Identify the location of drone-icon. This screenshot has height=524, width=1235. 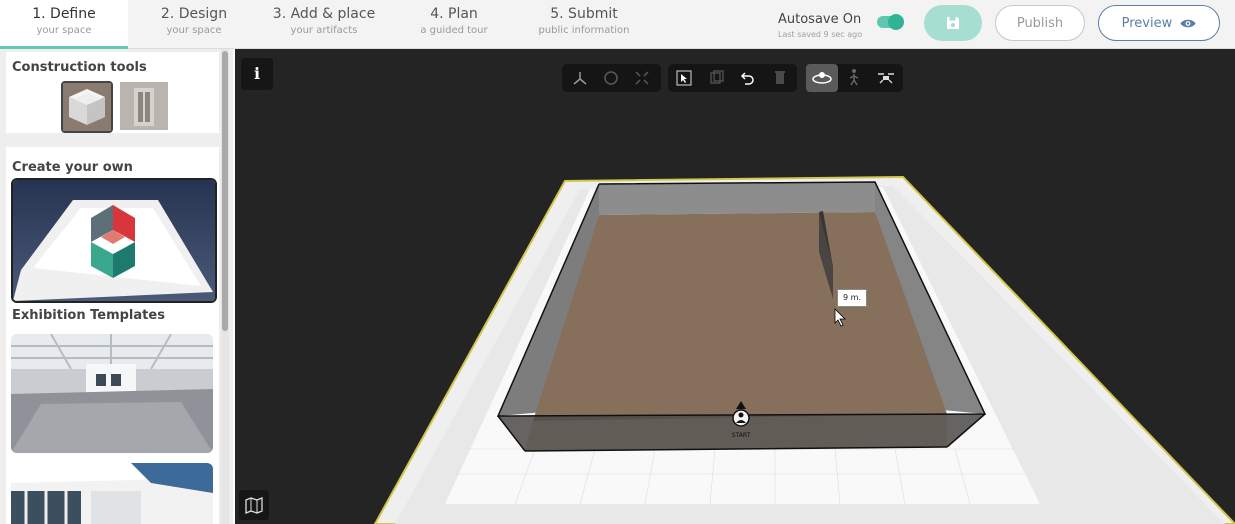
(886, 78).